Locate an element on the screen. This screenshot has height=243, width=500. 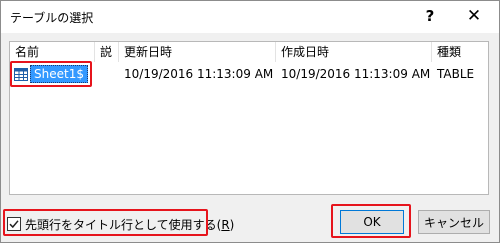
row-created-cell: 10/19/2016 11:13:09 AM is located at coordinates (356, 74).